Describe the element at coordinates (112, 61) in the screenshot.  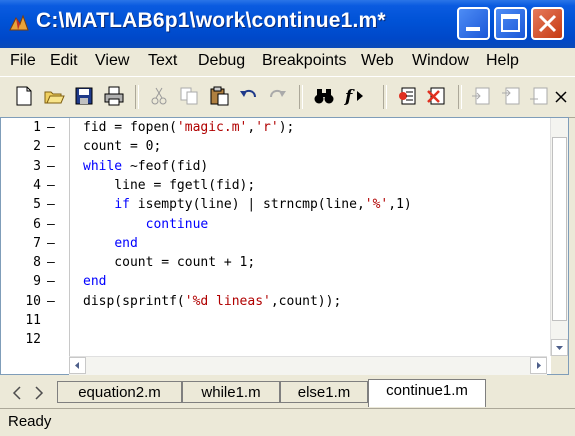
I see `menu-view: View` at that location.